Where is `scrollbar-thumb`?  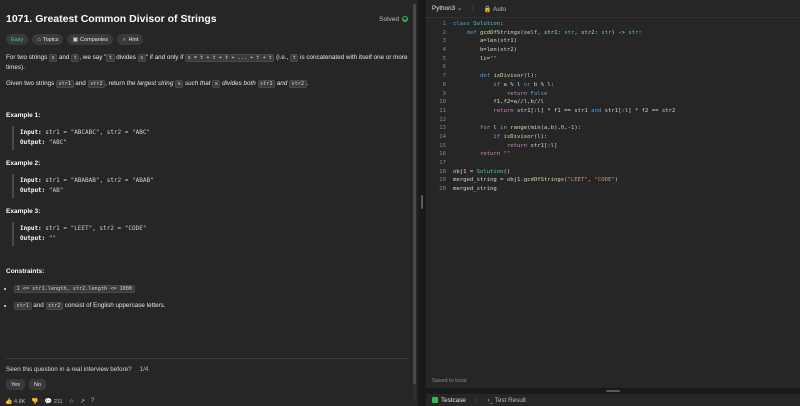 scrollbar-thumb is located at coordinates (414, 194).